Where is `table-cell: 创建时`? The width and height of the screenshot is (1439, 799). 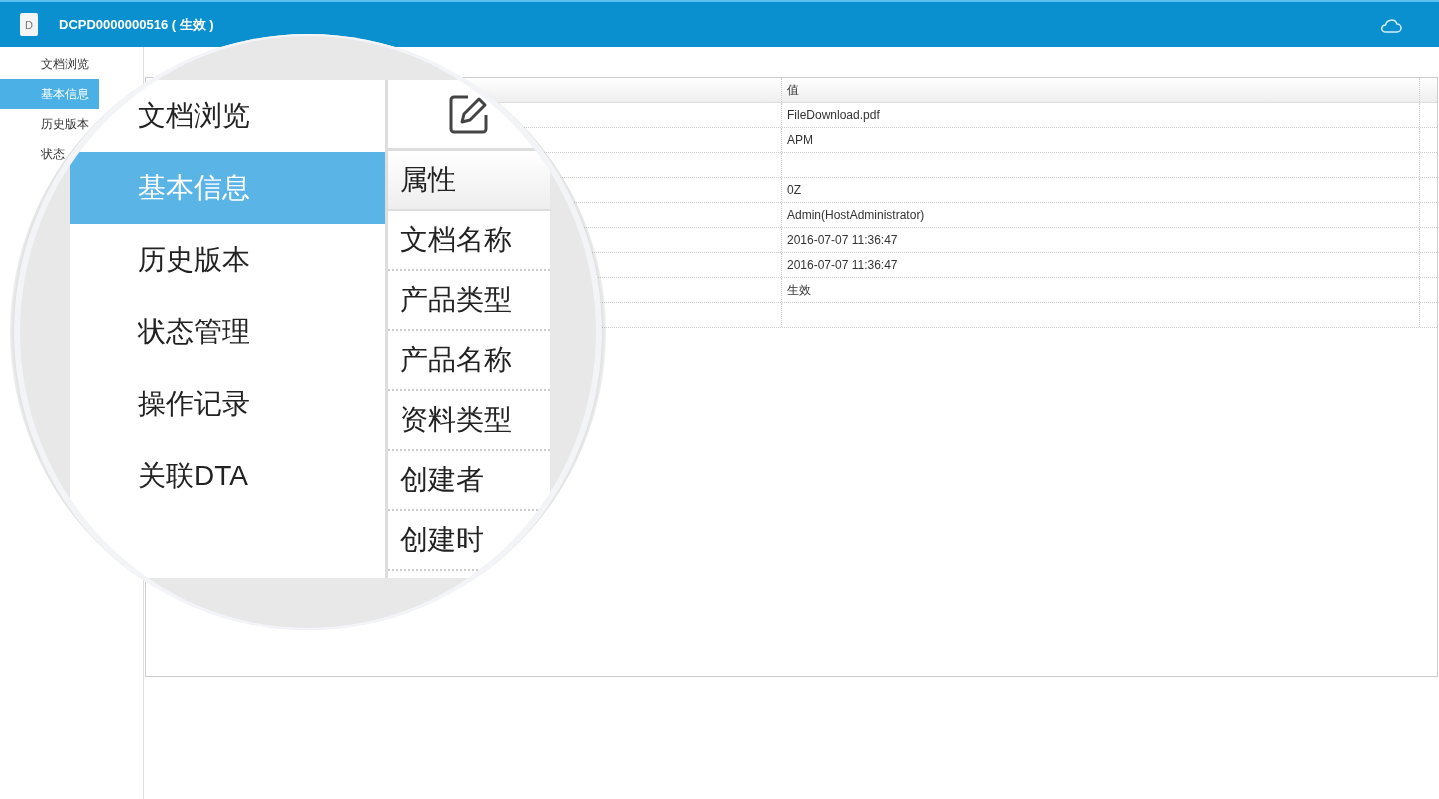
table-cell: 创建时 is located at coordinates (469, 541).